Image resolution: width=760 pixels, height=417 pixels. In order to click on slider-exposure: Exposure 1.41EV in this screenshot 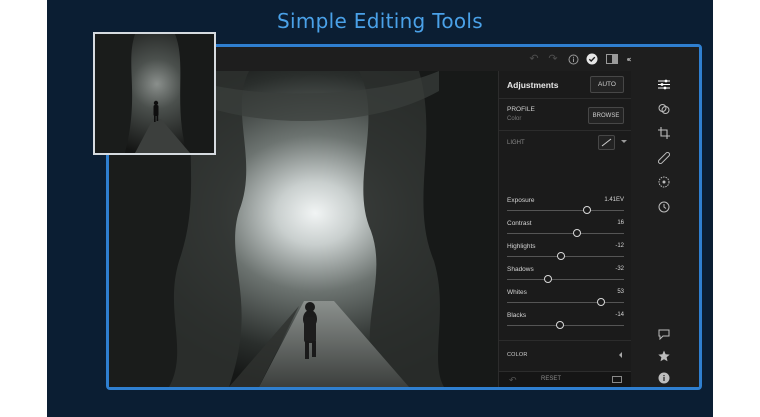, I will do `click(565, 207)`.